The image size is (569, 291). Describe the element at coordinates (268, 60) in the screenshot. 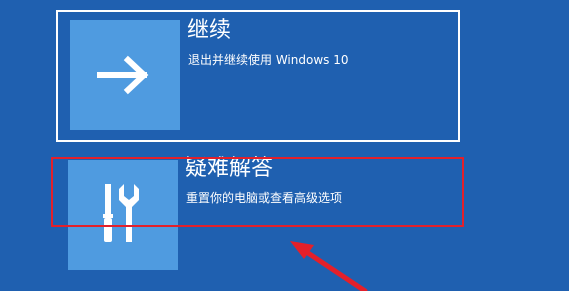

I see `continue-description: 退出并继续使用 Windows 10` at that location.